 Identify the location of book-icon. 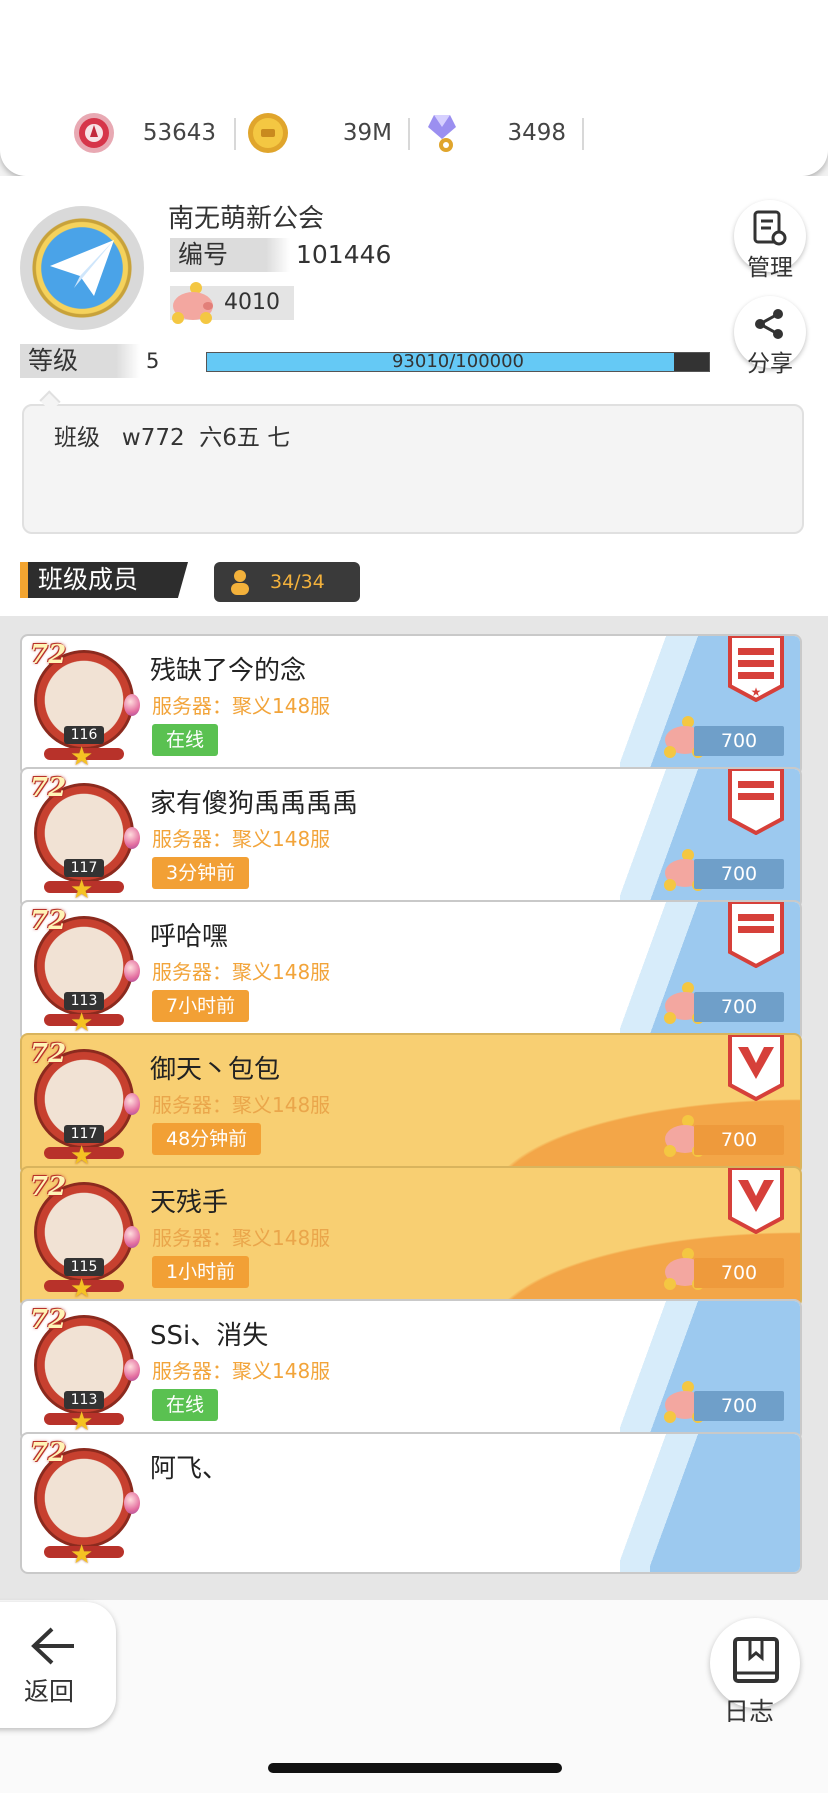
(756, 1660).